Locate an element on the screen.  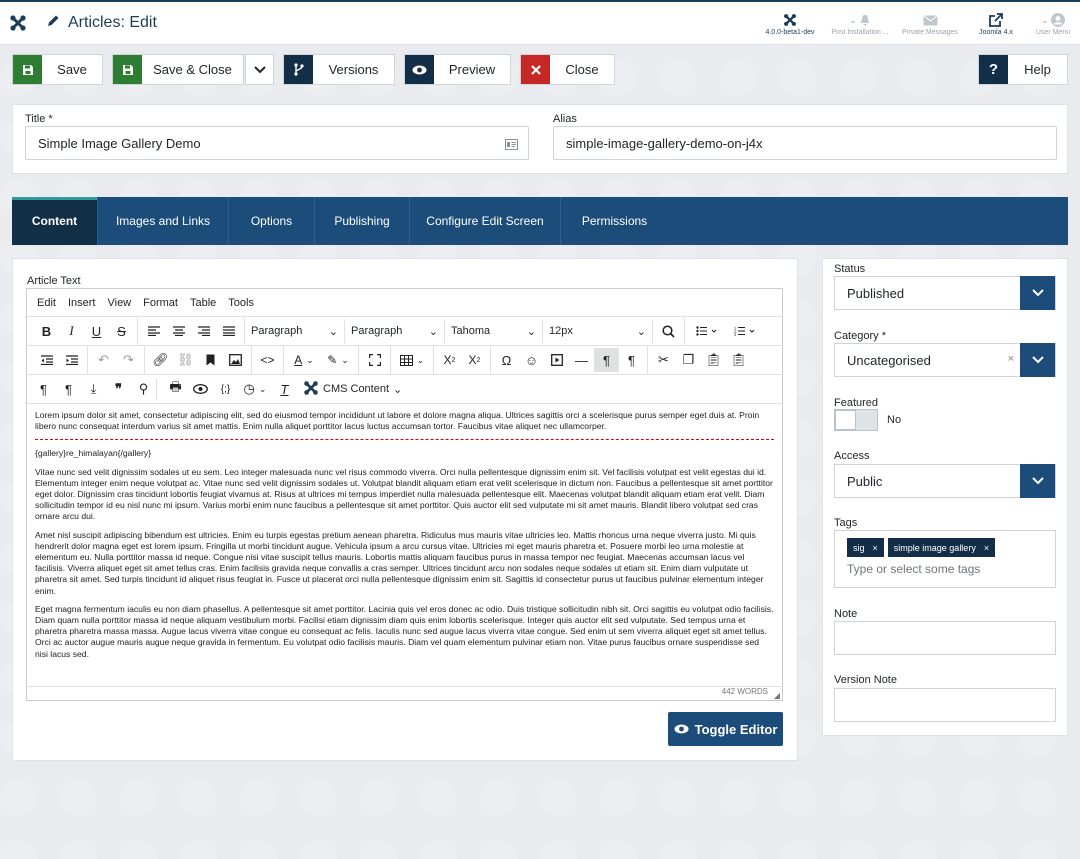
bookmark-icon is located at coordinates (210, 360).